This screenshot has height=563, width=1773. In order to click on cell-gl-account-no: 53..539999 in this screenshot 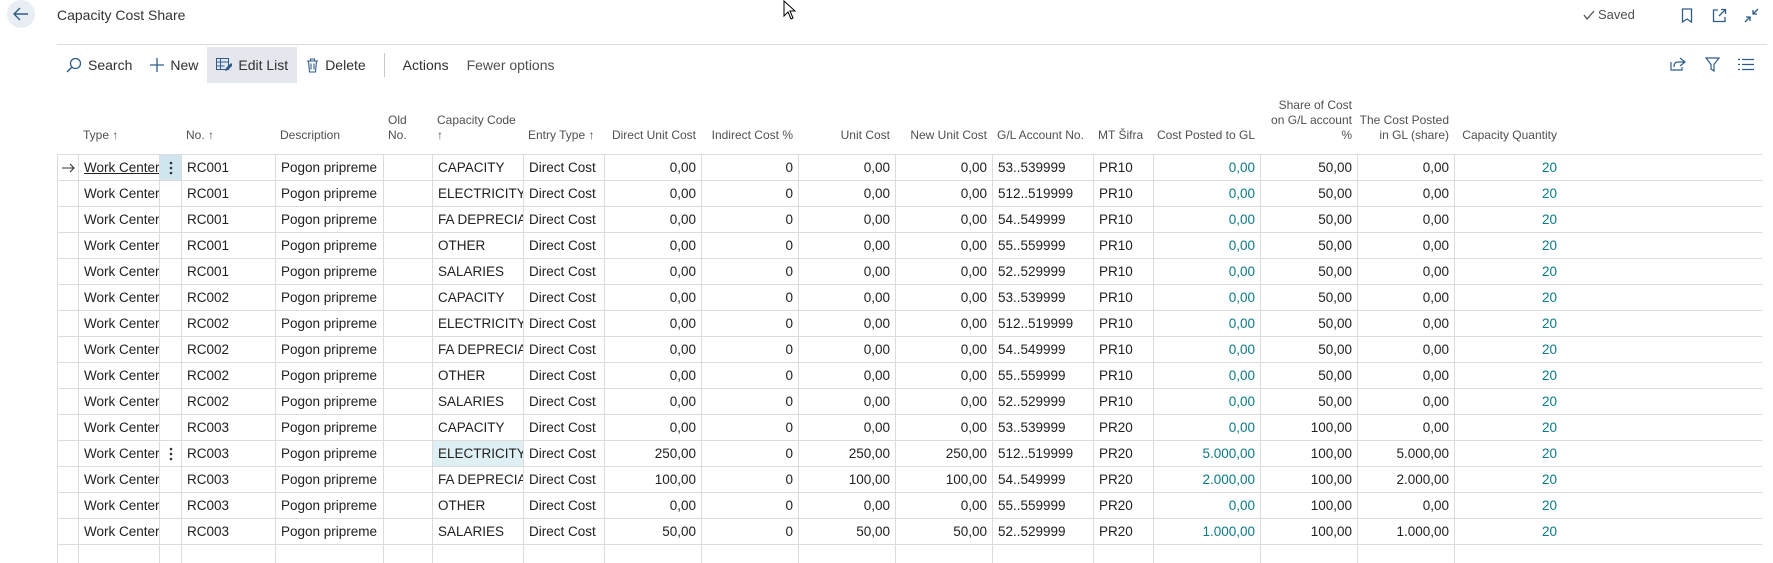, I will do `click(1042, 168)`.